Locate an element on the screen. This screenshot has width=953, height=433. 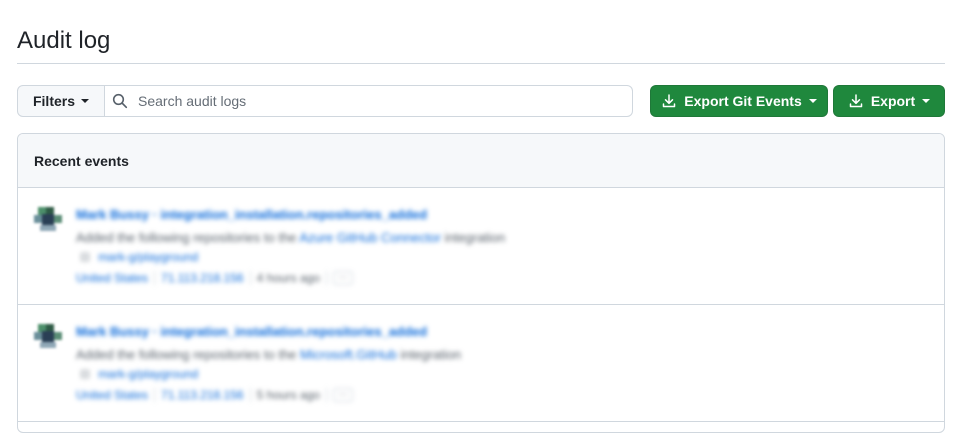
page-title: Audit log is located at coordinates (481, 32).